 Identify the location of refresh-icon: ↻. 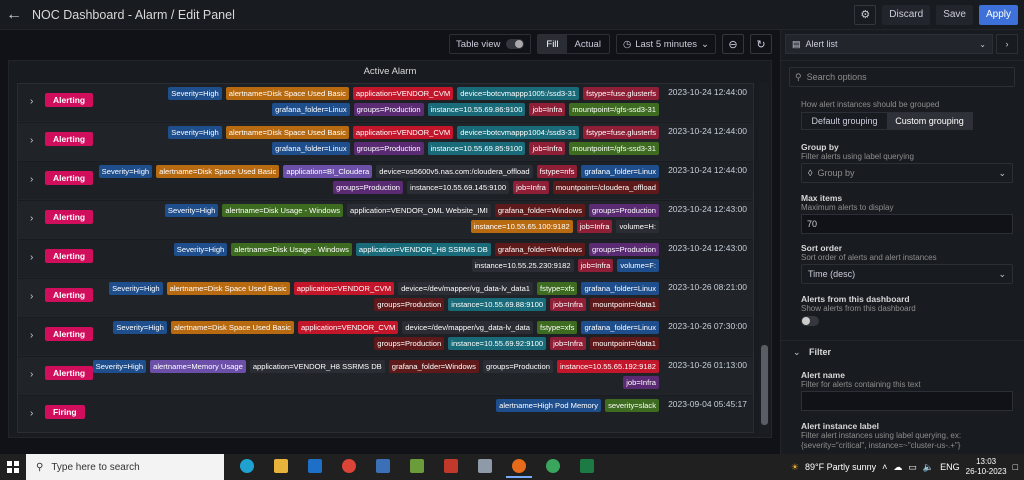
(761, 44).